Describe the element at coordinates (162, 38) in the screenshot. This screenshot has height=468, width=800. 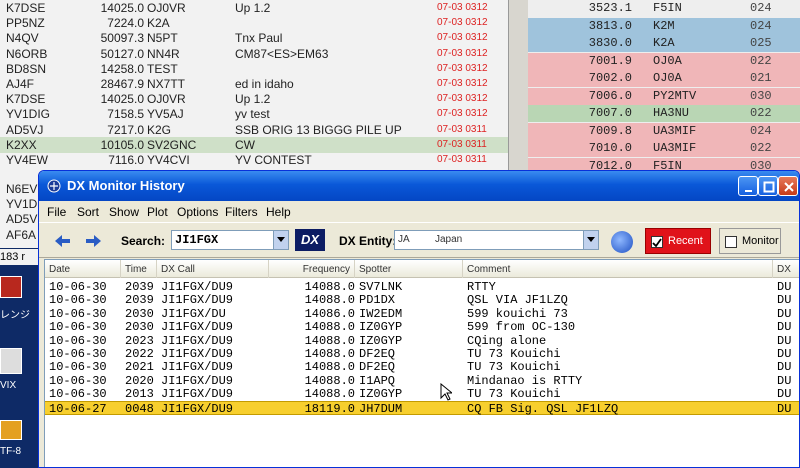
I see `spot-spotter: N5PT` at that location.